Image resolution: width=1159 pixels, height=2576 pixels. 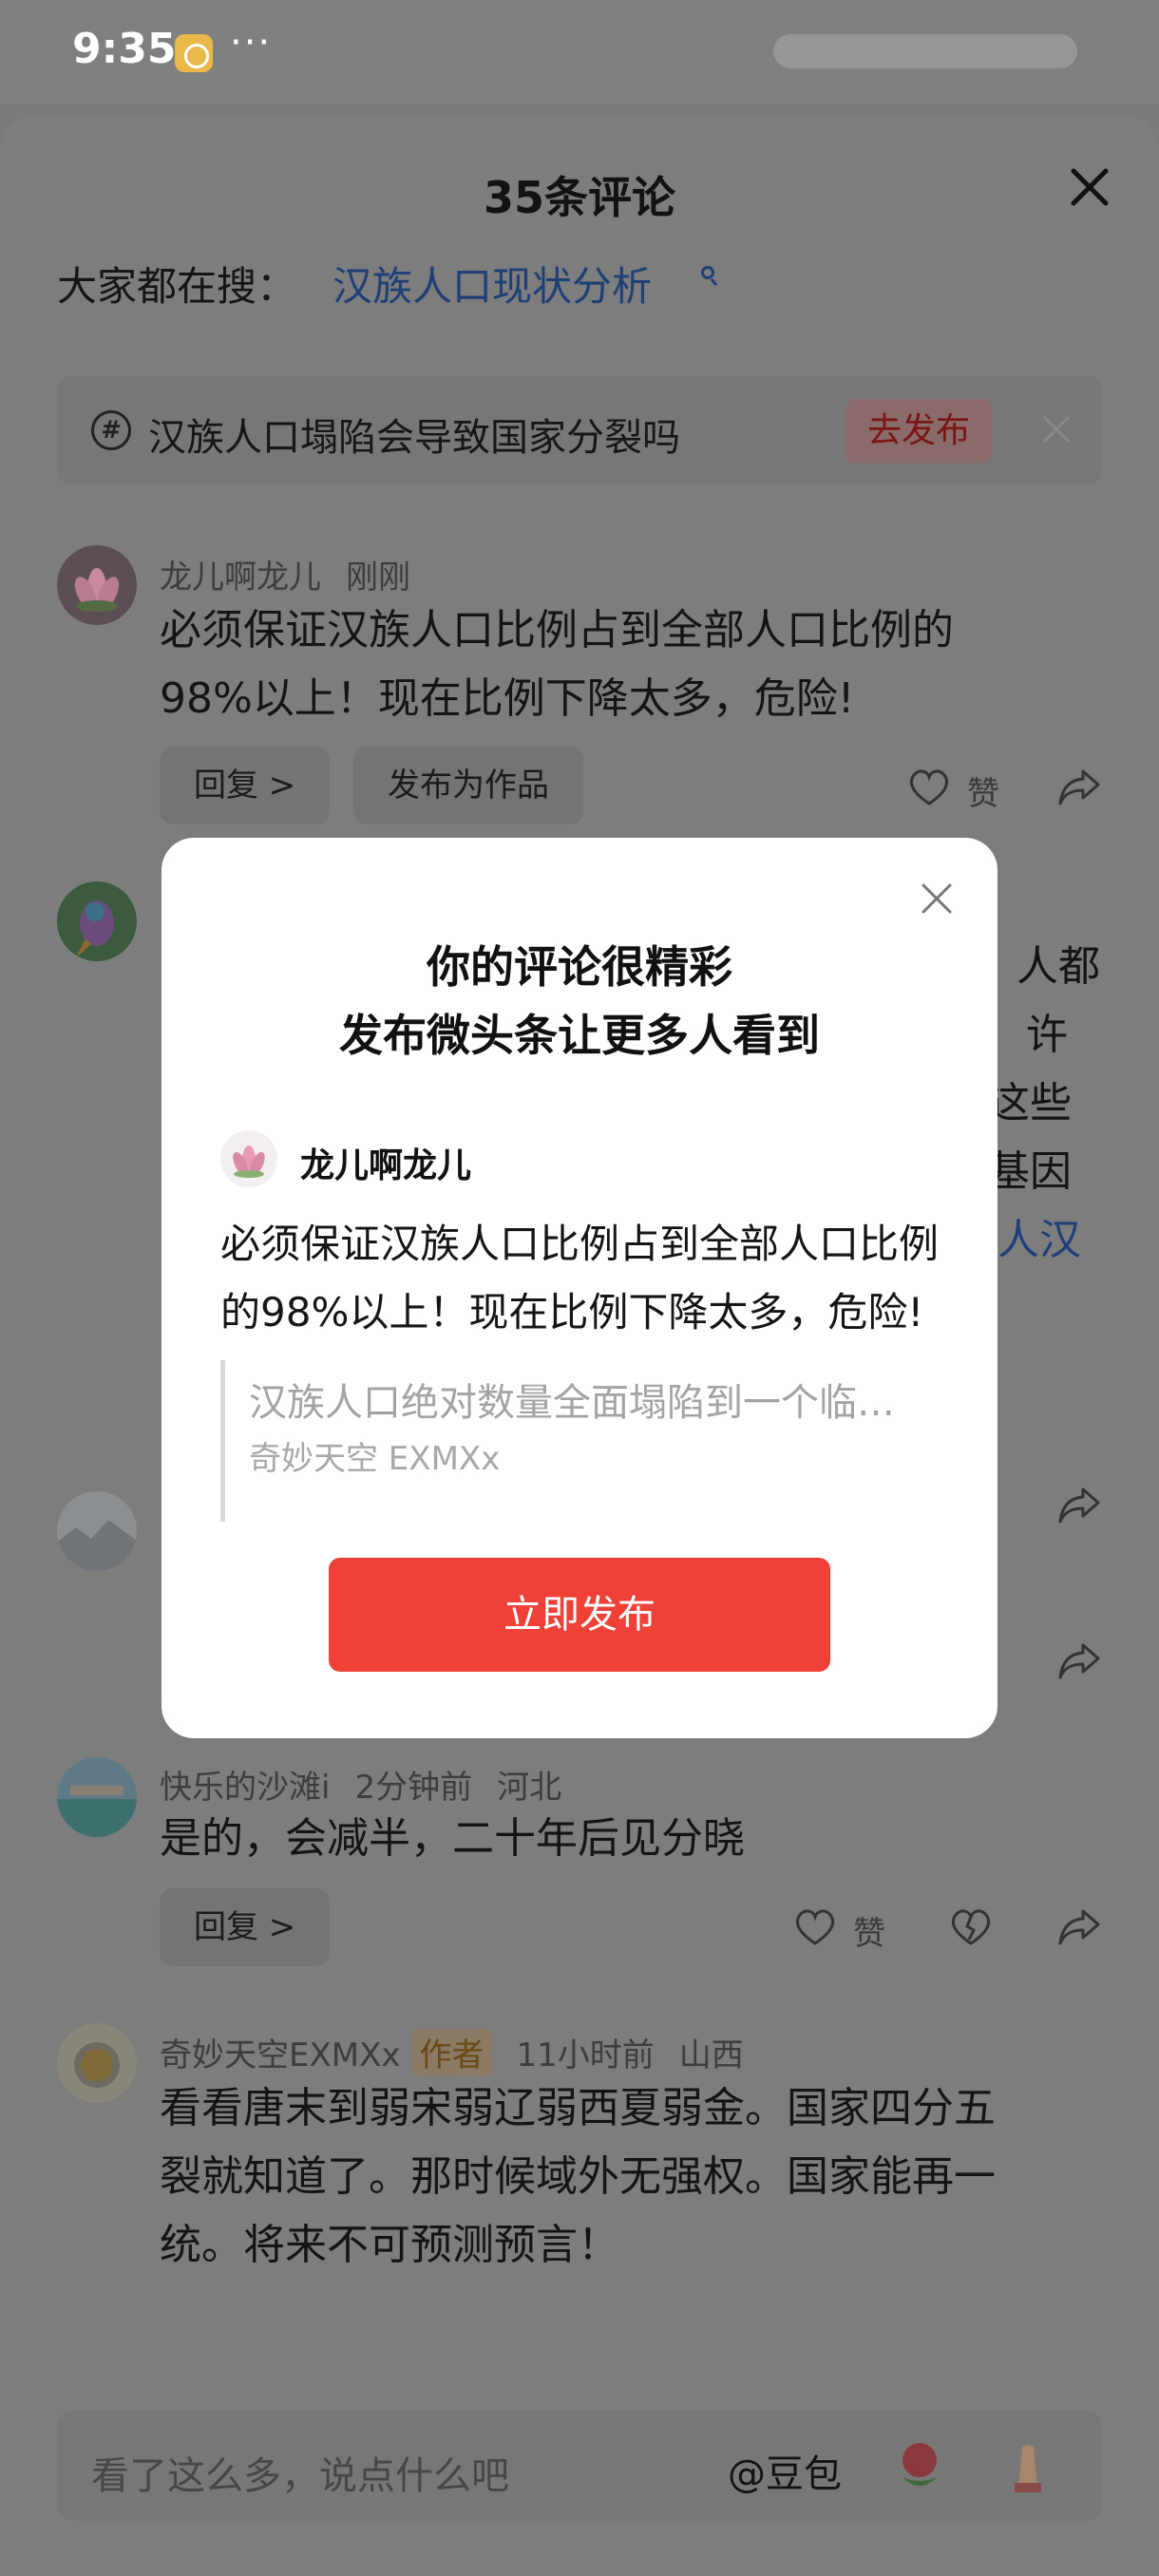 What do you see at coordinates (971, 1926) in the screenshot?
I see `broken-heart-icon` at bounding box center [971, 1926].